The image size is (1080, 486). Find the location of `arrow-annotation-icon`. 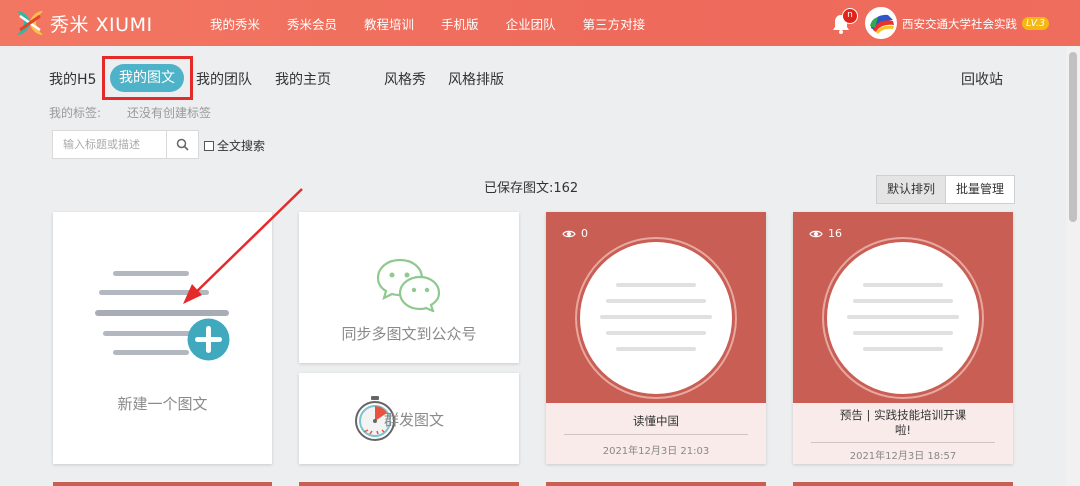

arrow-annotation-icon is located at coordinates (243, 246).